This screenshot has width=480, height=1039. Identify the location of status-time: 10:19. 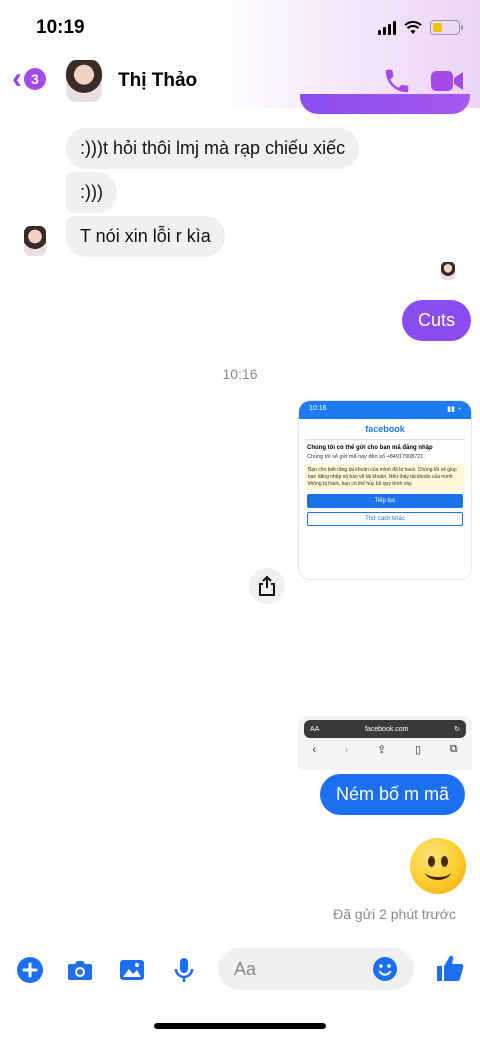
(60, 27).